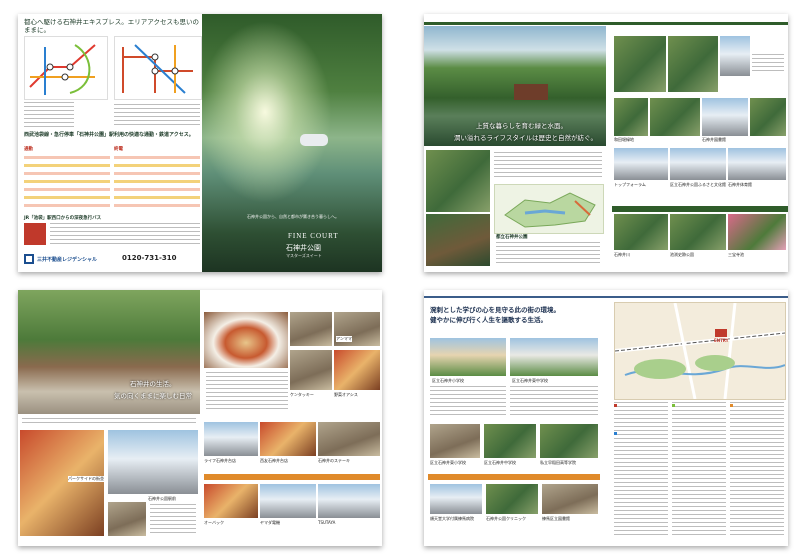 The height and width of the screenshot is (559, 800). I want to click on caption-steak: 石神井のステーキ, so click(334, 461).